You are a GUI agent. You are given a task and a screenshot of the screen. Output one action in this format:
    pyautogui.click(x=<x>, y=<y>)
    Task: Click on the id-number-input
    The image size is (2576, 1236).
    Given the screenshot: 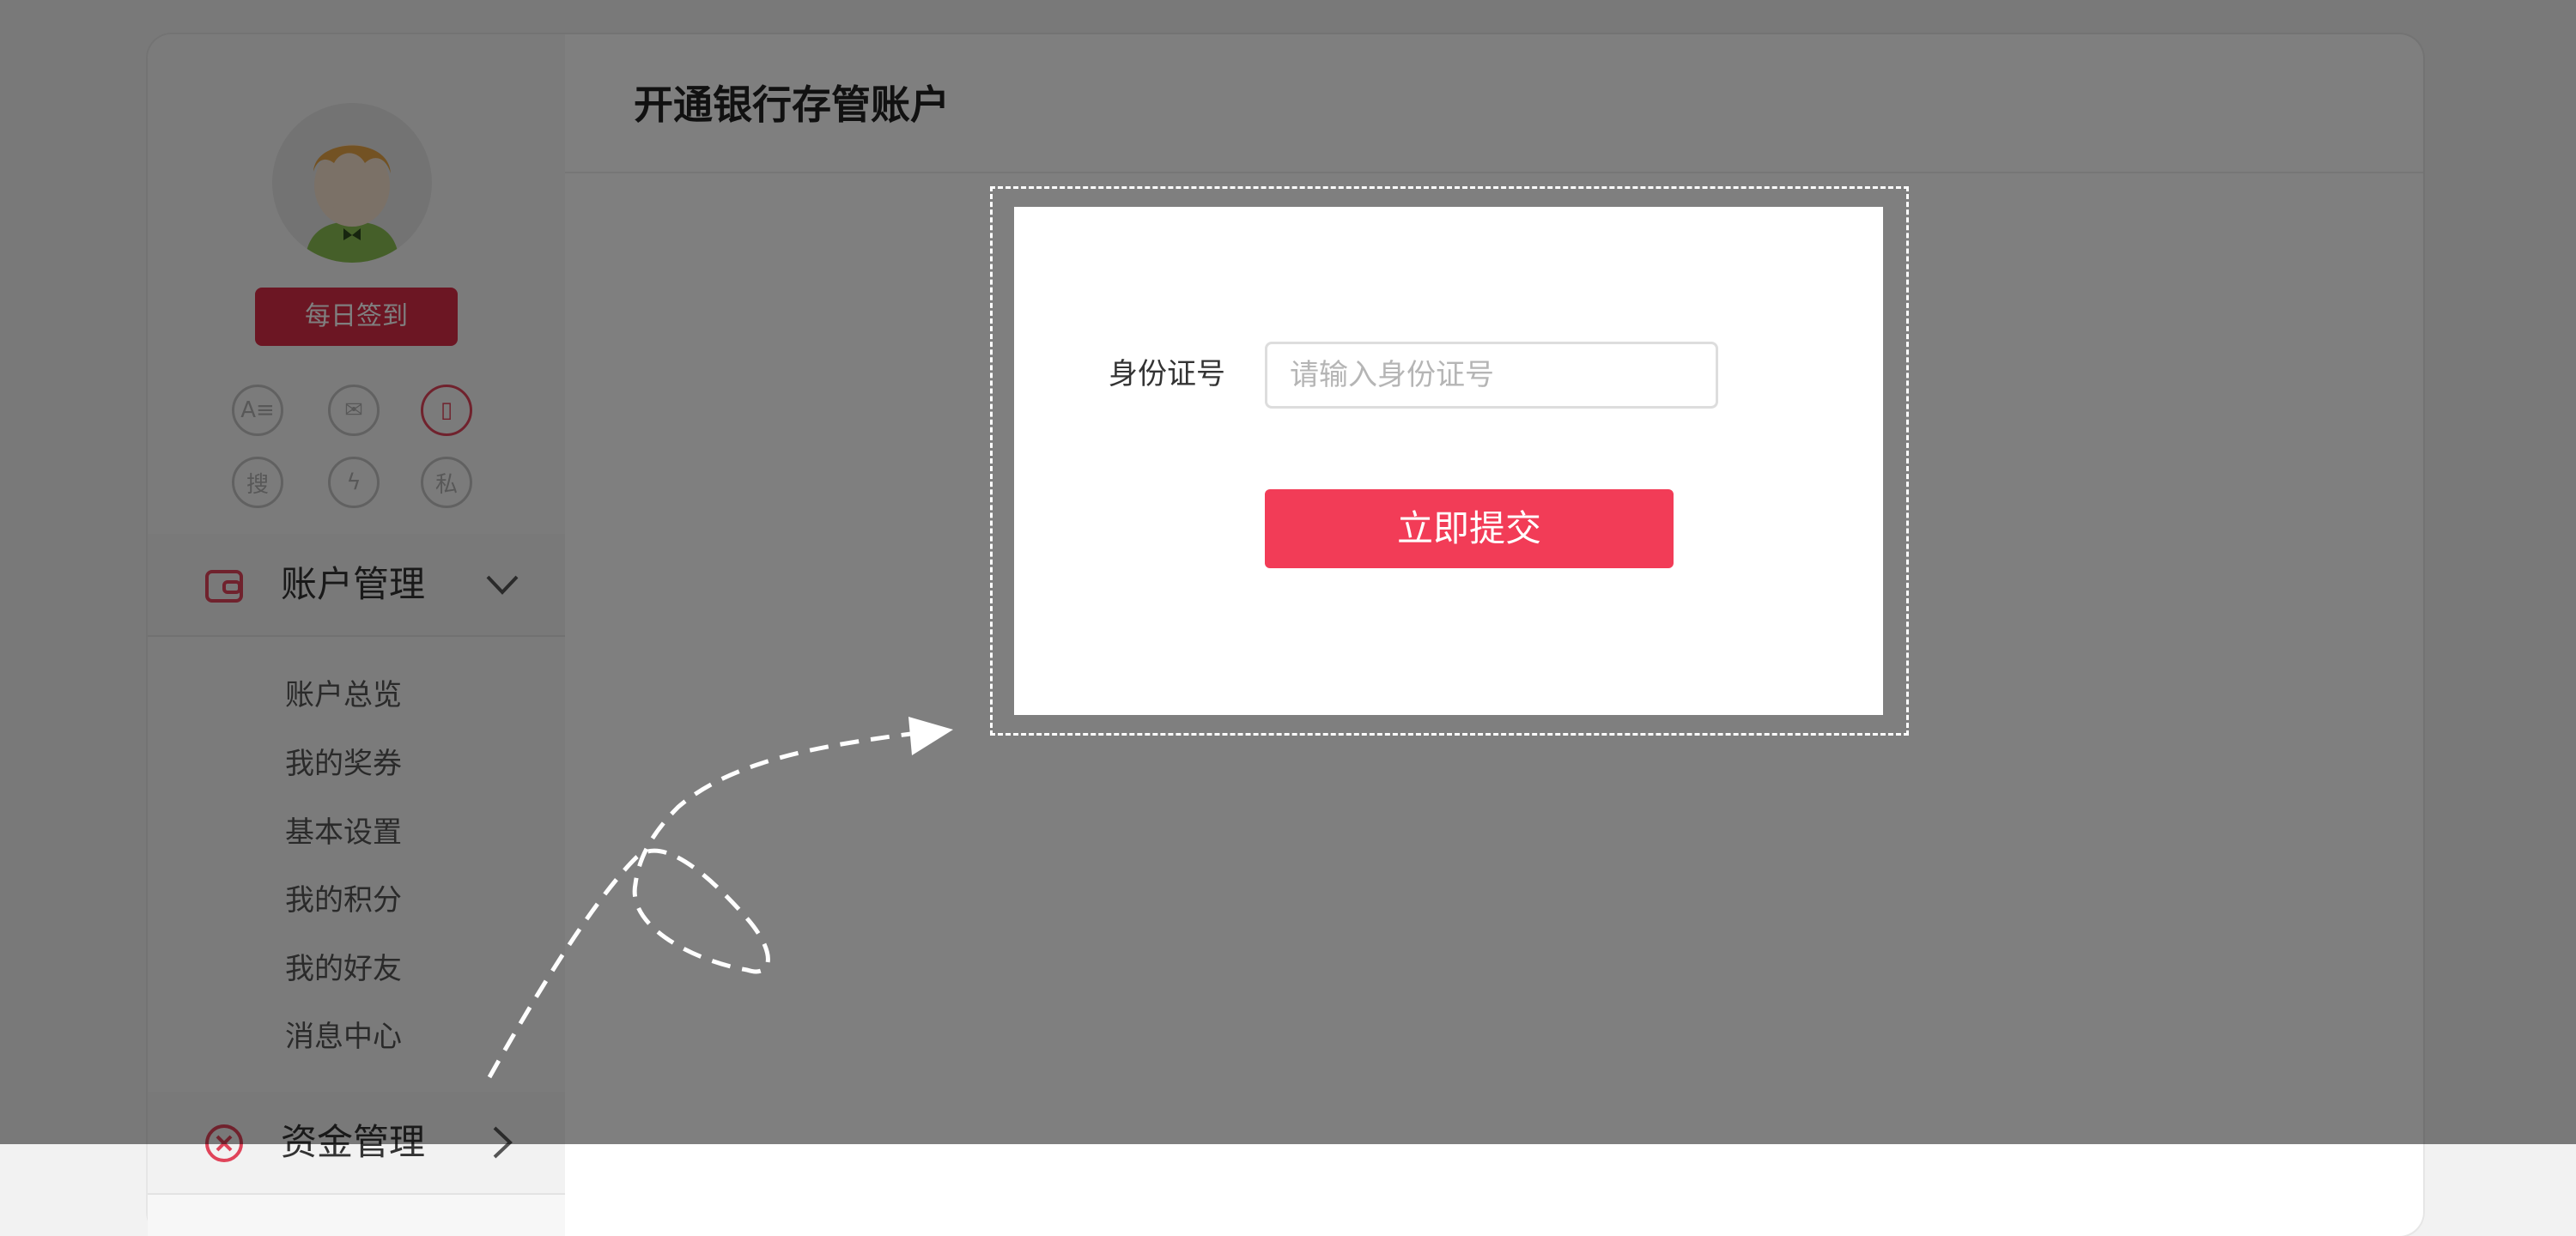 What is the action you would take?
    pyautogui.click(x=1492, y=375)
    